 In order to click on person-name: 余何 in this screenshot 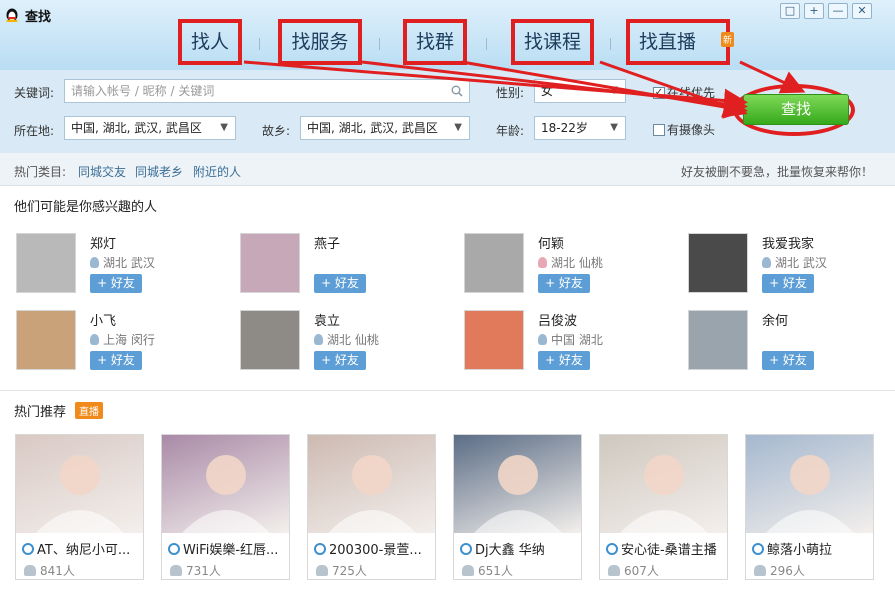, I will do `click(775, 319)`.